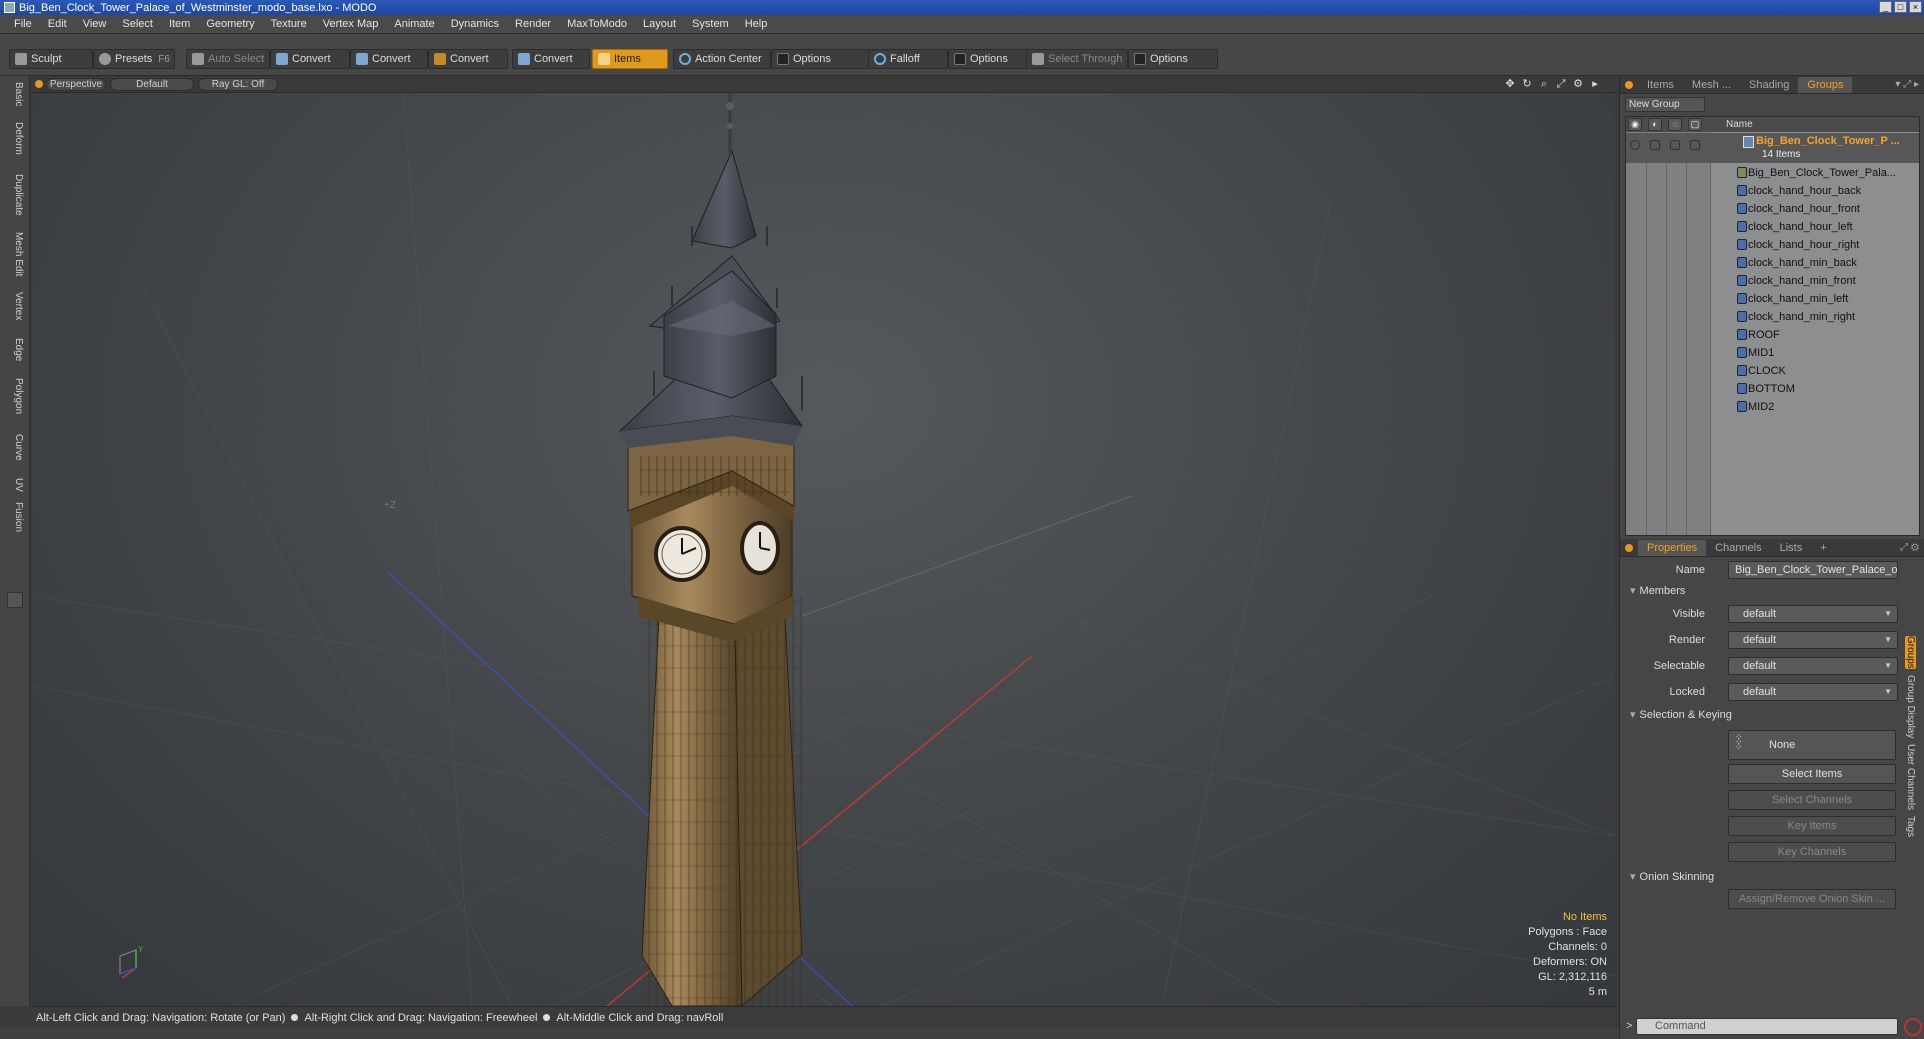  What do you see at coordinates (414, 24) in the screenshot?
I see `menu-animate: Animate` at bounding box center [414, 24].